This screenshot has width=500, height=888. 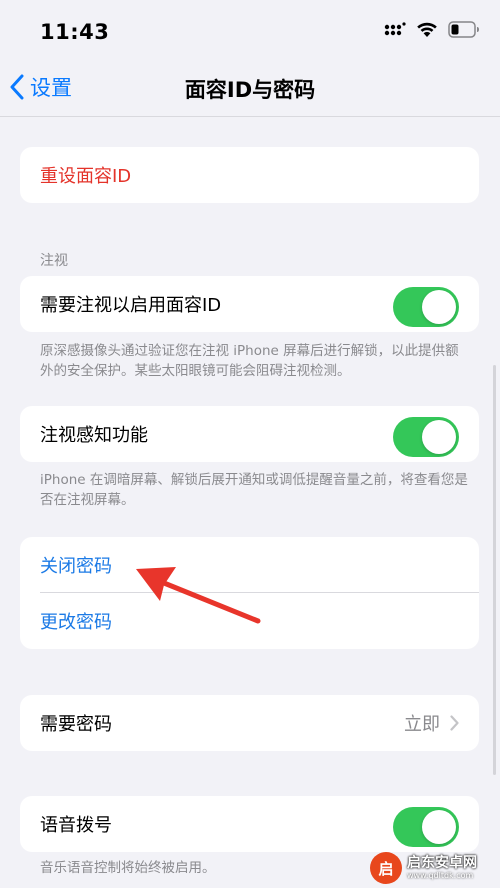 I want to click on watermark: 启 启东安卓网 www.qdltdk.com, so click(x=423, y=868).